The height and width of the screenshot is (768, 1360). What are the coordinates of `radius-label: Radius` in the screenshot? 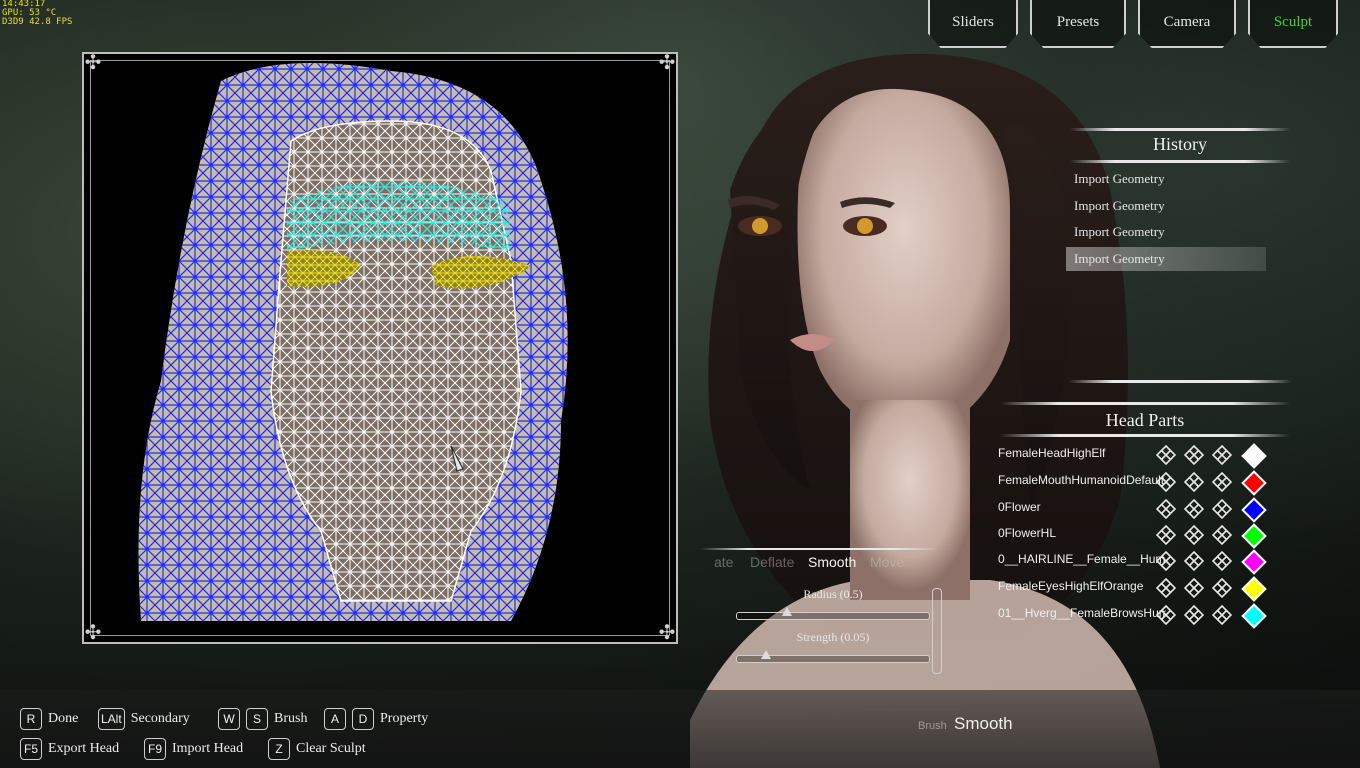 It's located at (820, 594).